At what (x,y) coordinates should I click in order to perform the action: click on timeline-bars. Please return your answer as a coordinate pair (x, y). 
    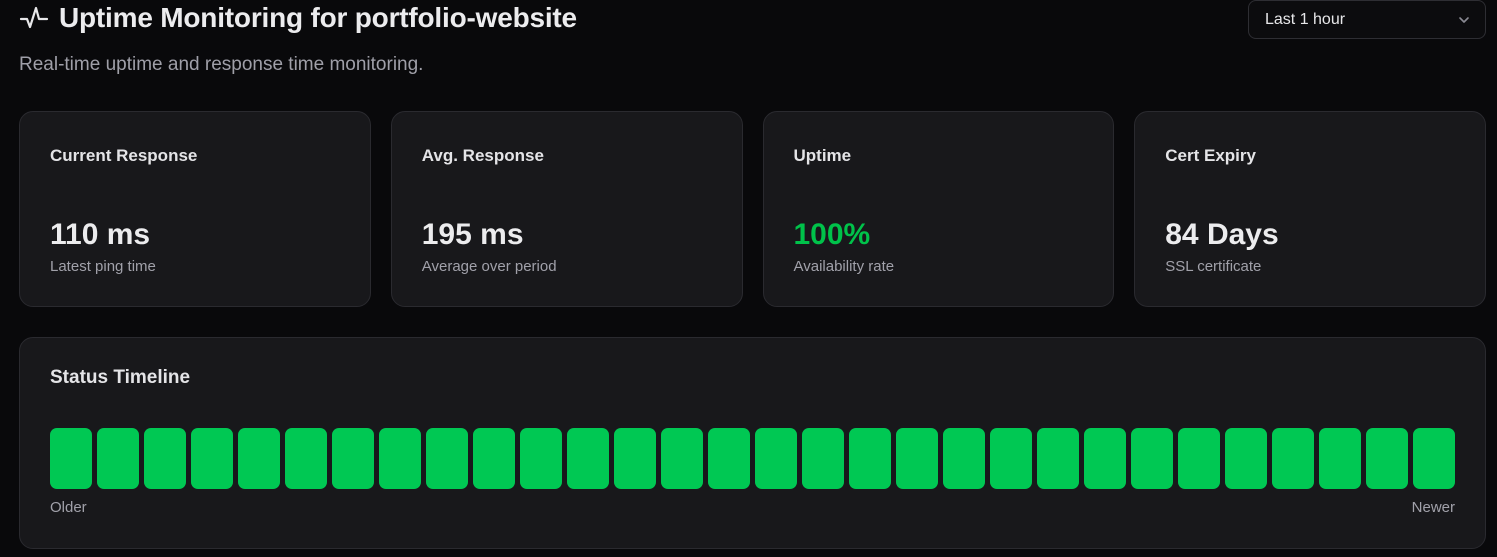
    Looking at the image, I should click on (752, 458).